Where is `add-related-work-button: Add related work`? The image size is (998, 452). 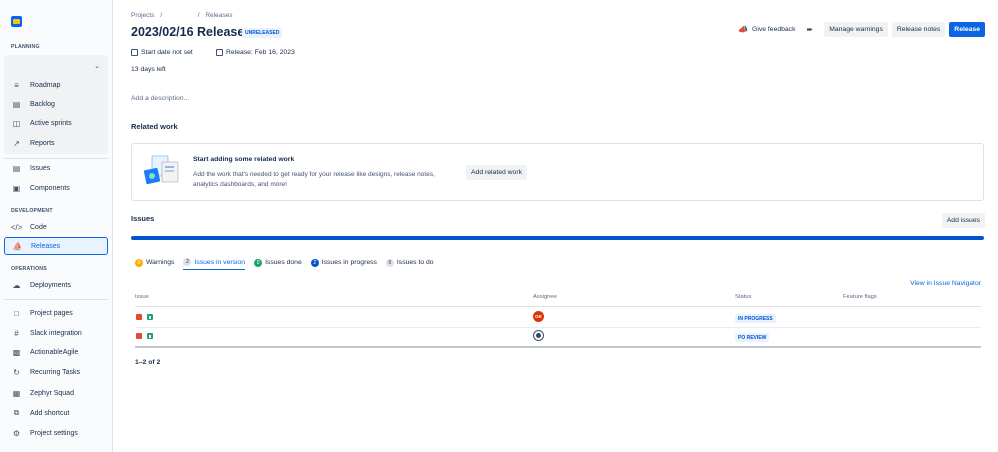 add-related-work-button: Add related work is located at coordinates (497, 172).